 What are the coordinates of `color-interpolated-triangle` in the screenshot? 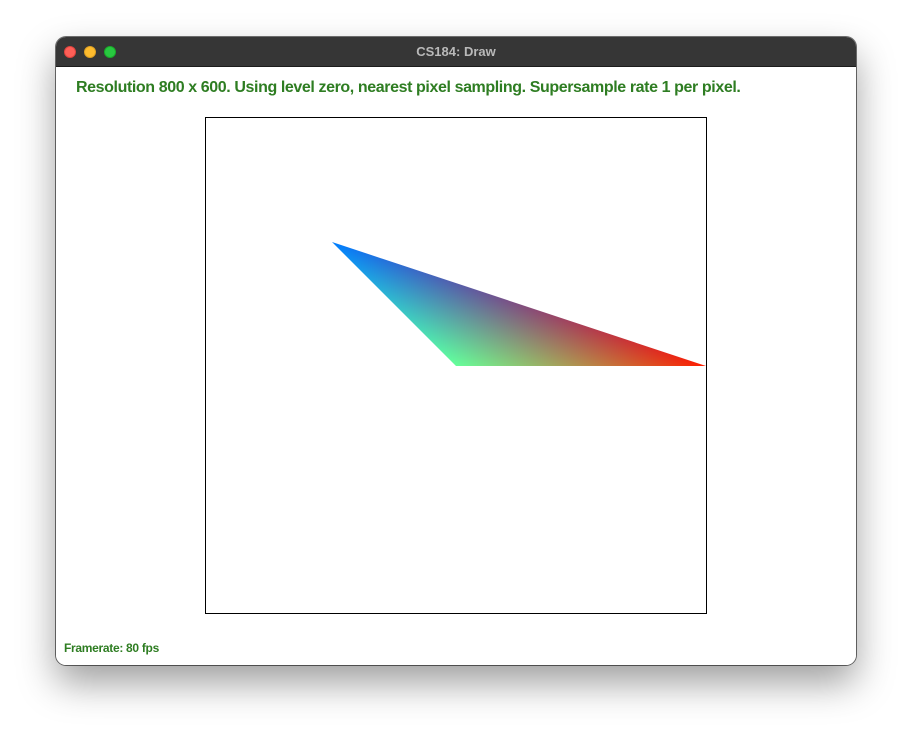 It's located at (519, 304).